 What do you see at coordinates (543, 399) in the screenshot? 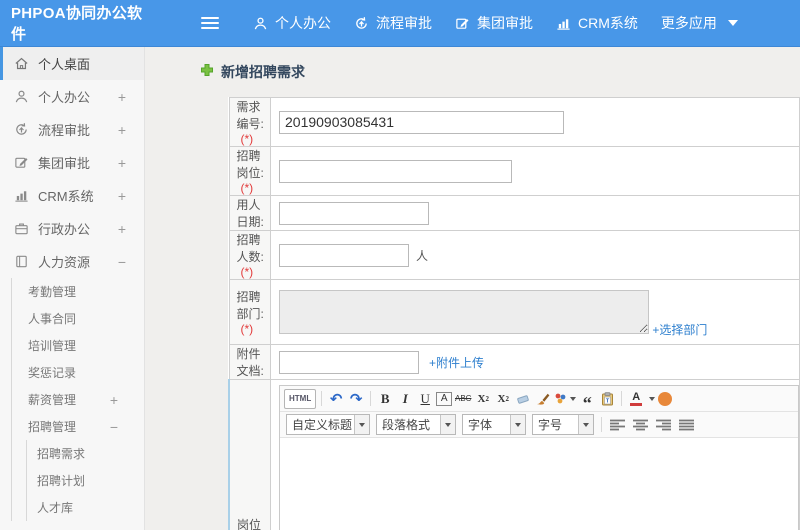
I see `format-brush-icon` at bounding box center [543, 399].